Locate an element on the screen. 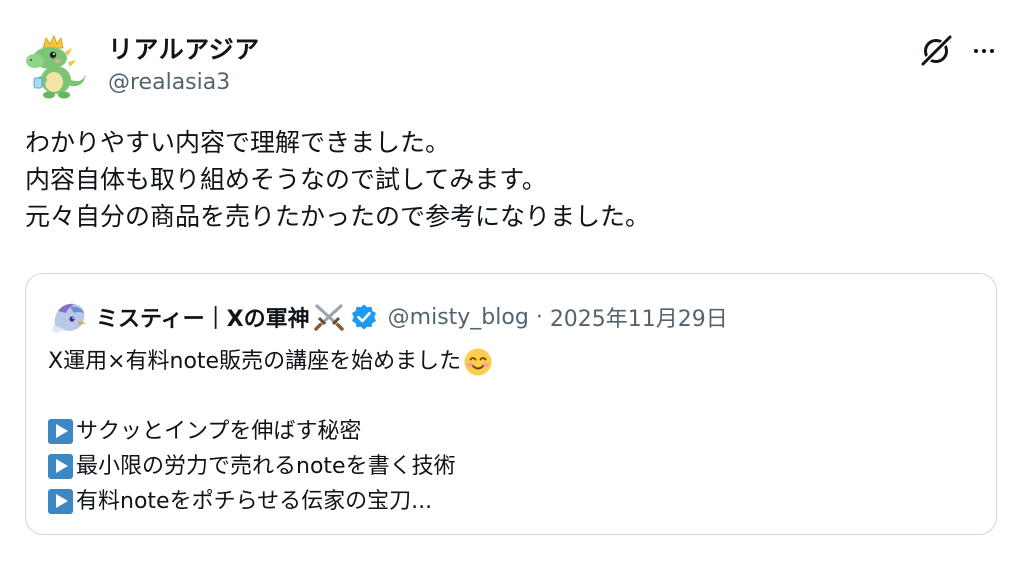 This screenshot has width=1024, height=567. crossed-swords-icon is located at coordinates (328, 317).